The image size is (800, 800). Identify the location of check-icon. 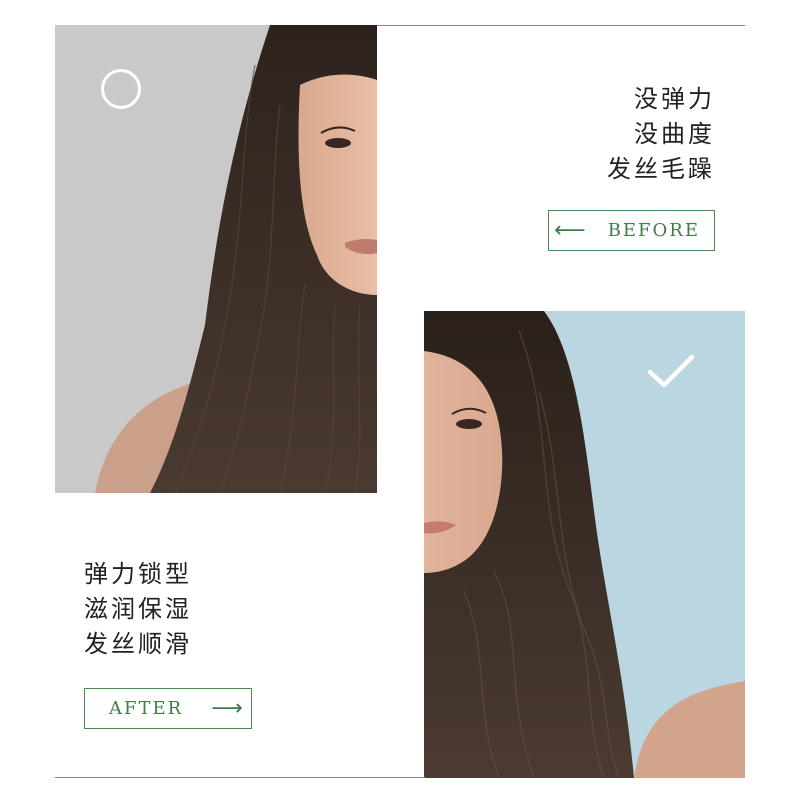
(671, 371).